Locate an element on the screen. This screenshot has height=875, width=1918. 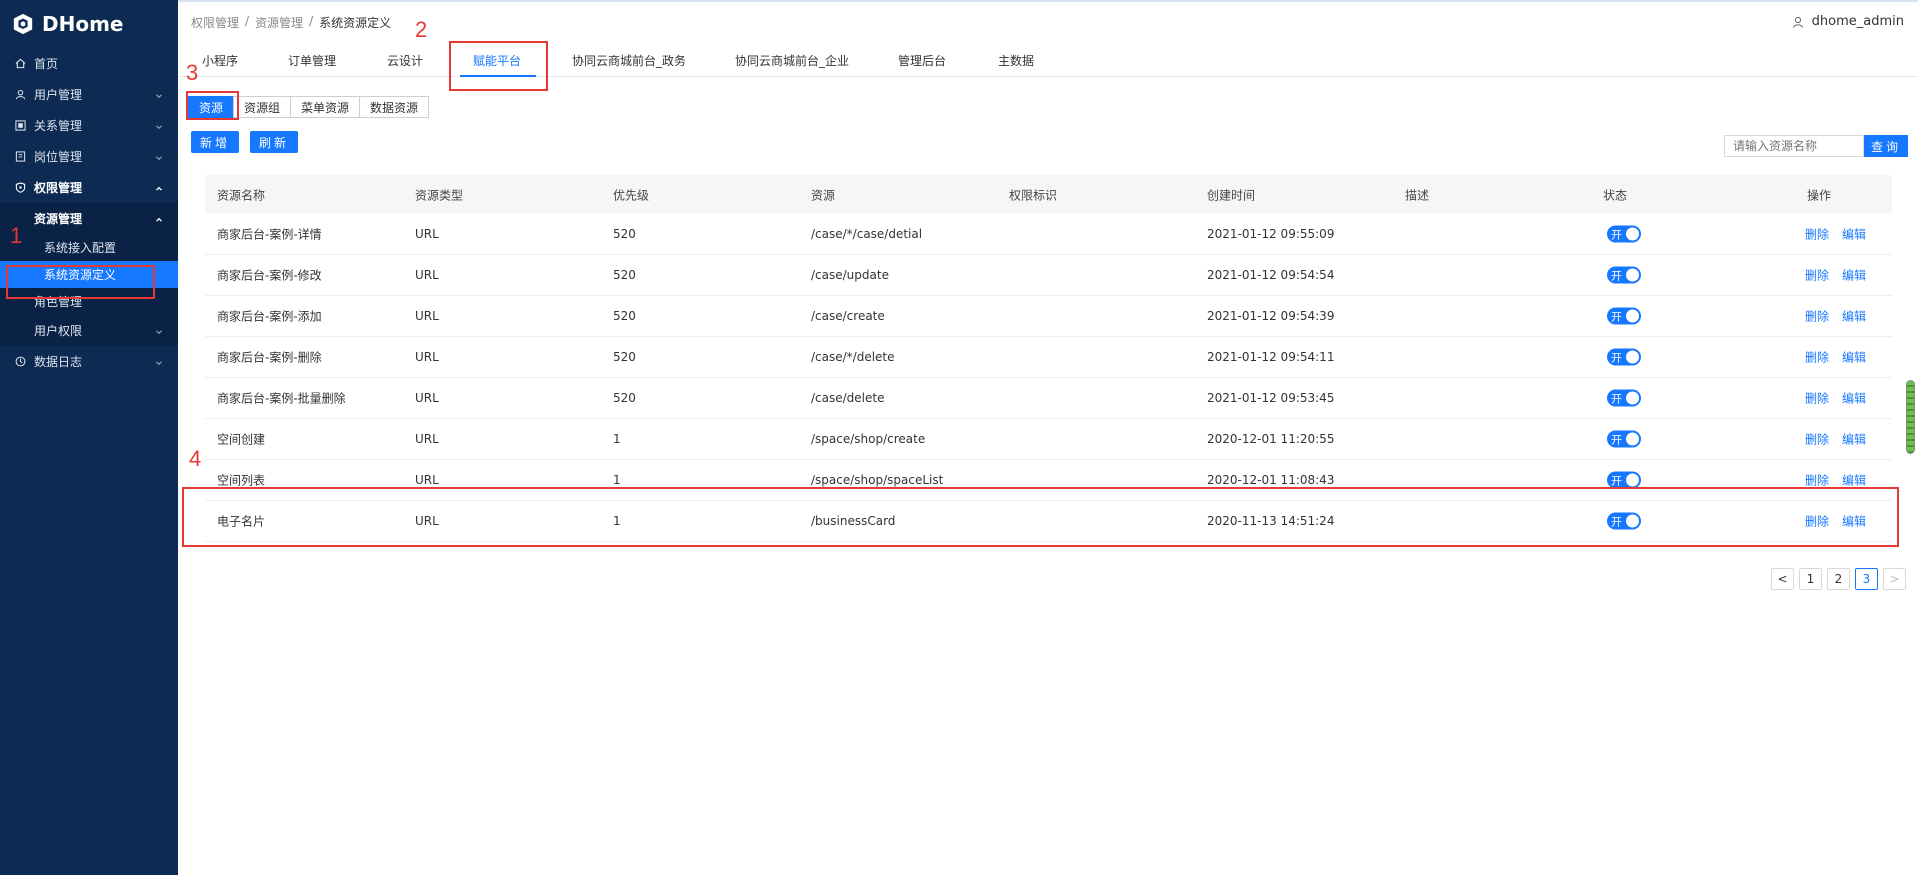
sidebar-item-label: 关系管理 is located at coordinates (58, 126).